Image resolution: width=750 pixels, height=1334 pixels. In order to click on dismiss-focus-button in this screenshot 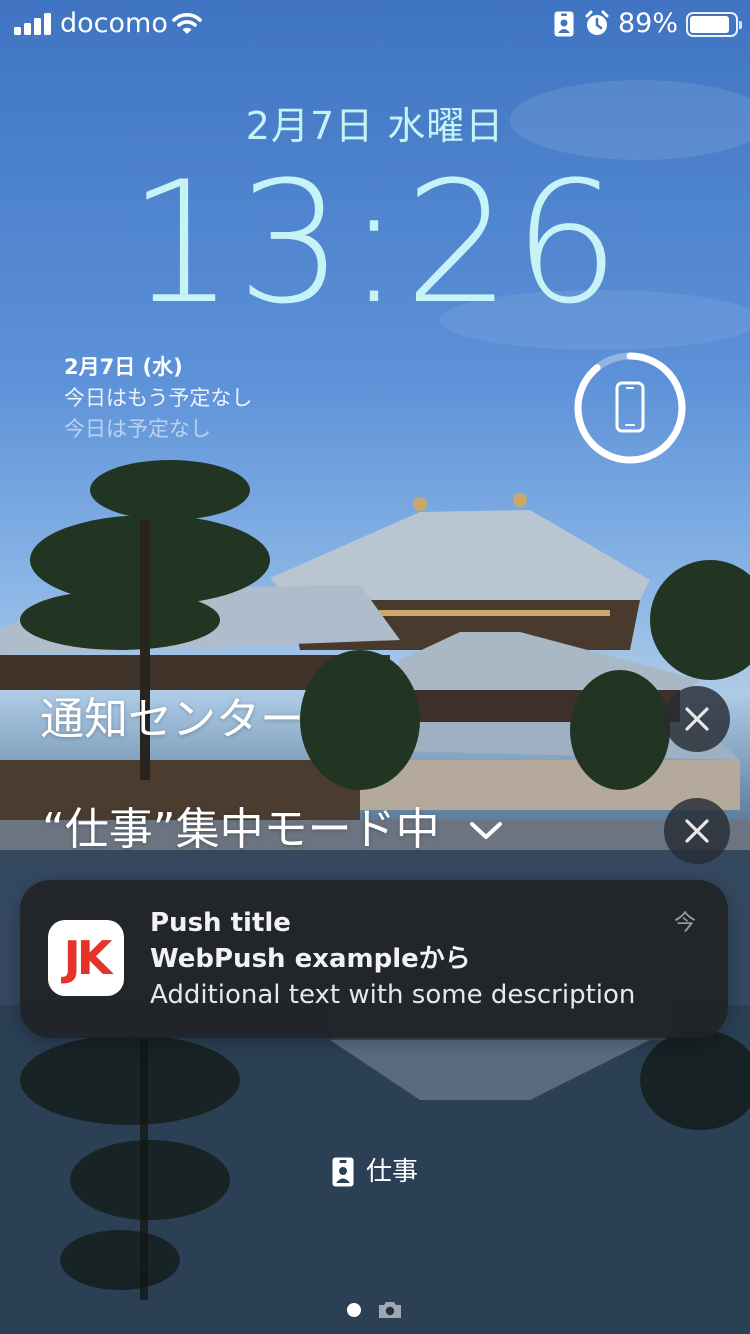, I will do `click(697, 831)`.